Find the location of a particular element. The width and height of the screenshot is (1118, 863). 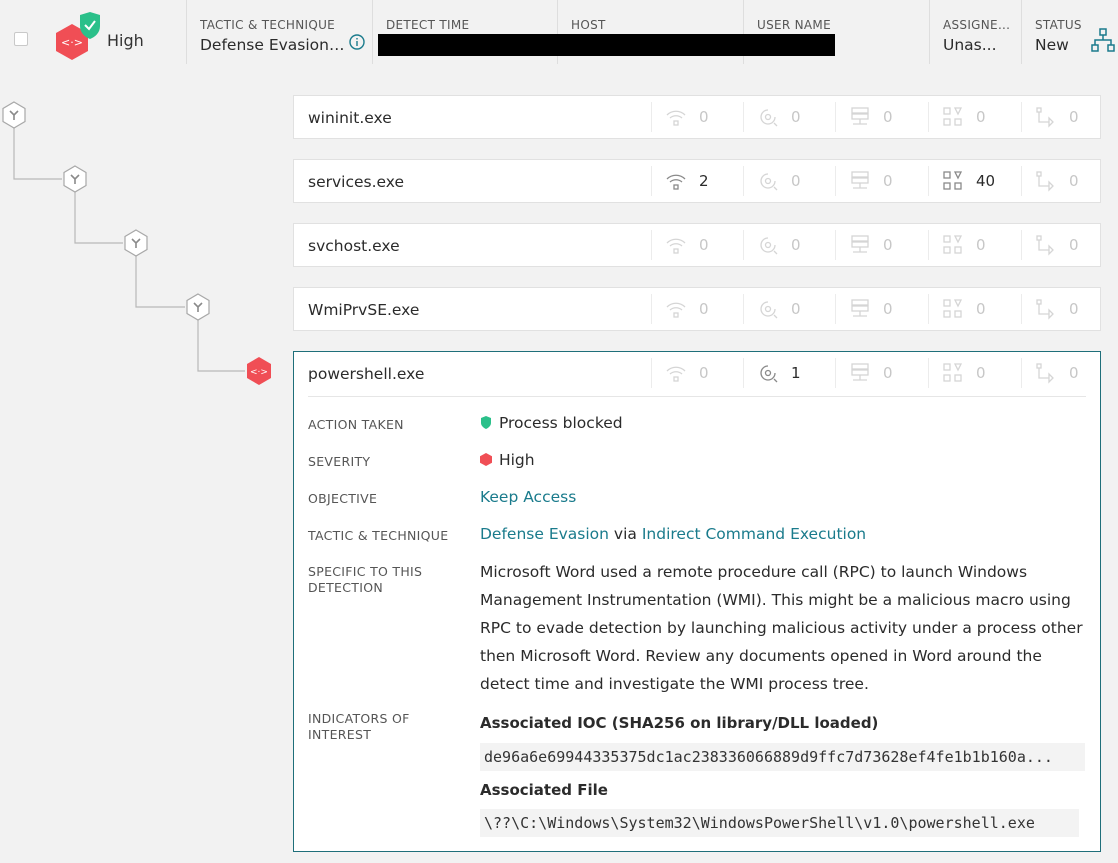

indicators-label: INDICATORS OF INTEREST is located at coordinates (359, 727).